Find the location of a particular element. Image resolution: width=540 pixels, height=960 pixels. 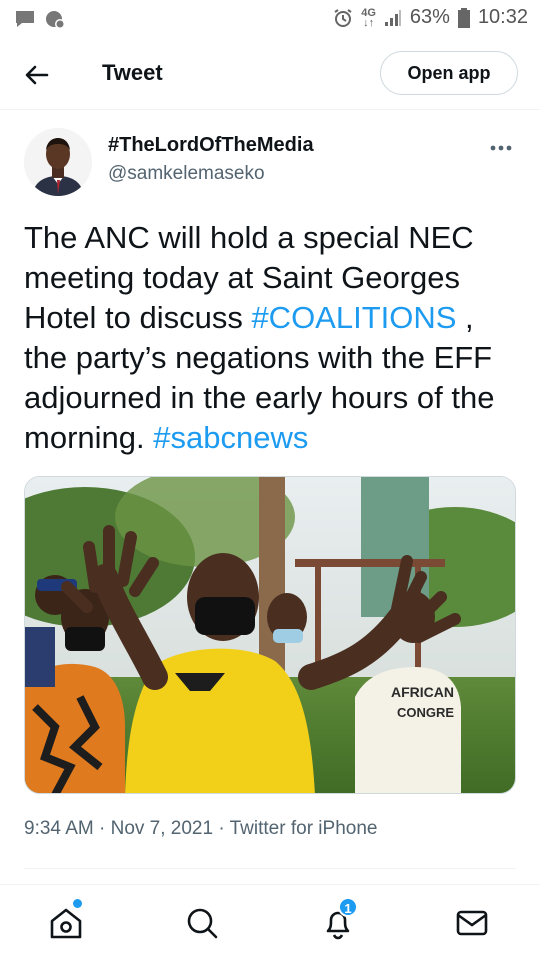

tab-search is located at coordinates (202, 923).